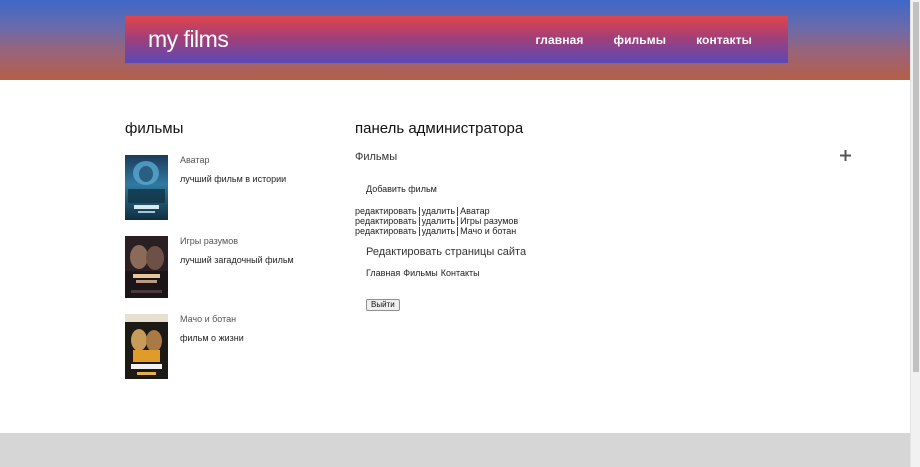 The width and height of the screenshot is (920, 467). I want to click on film-poster-macho-botan, so click(146, 346).